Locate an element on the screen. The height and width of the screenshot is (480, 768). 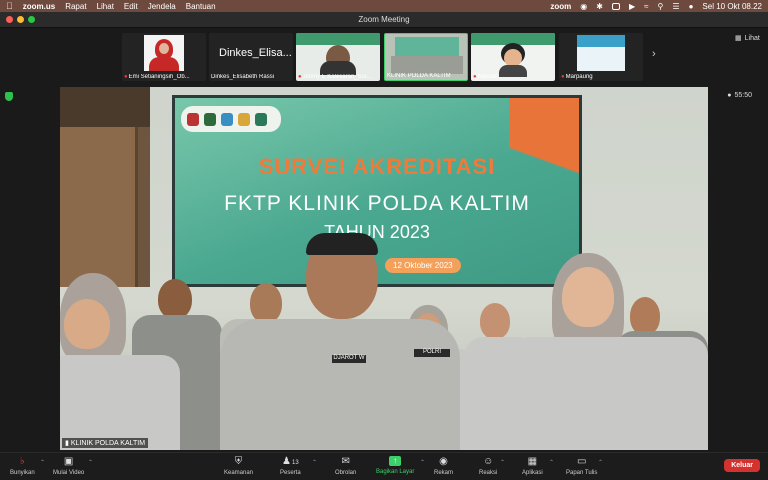
wifi-icon: ≈ is located at coordinates (646, 6).